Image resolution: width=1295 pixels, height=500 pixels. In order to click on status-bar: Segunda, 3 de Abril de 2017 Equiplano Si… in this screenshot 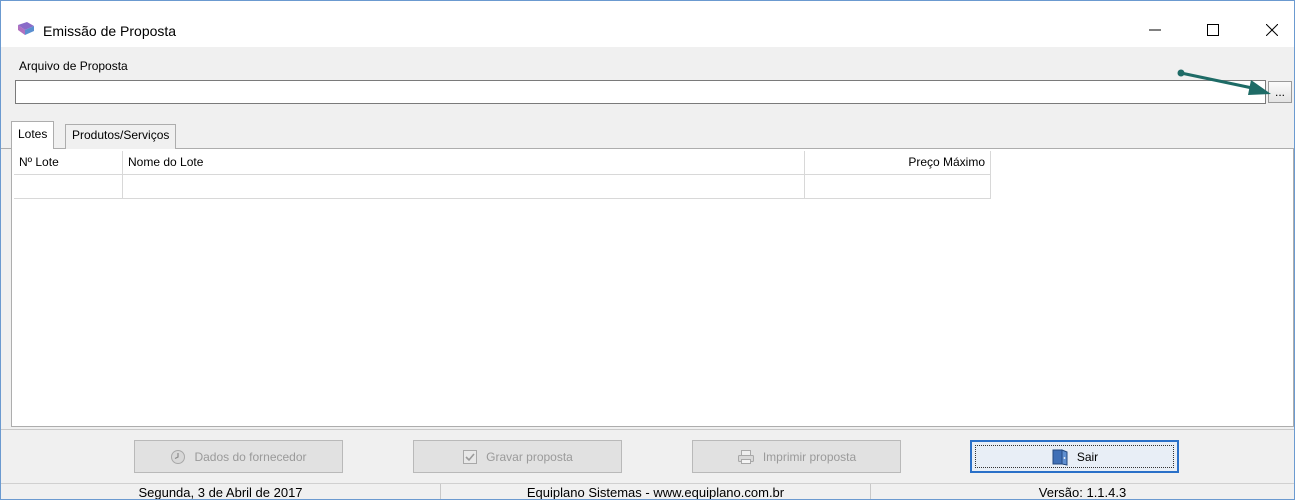, I will do `click(647, 491)`.